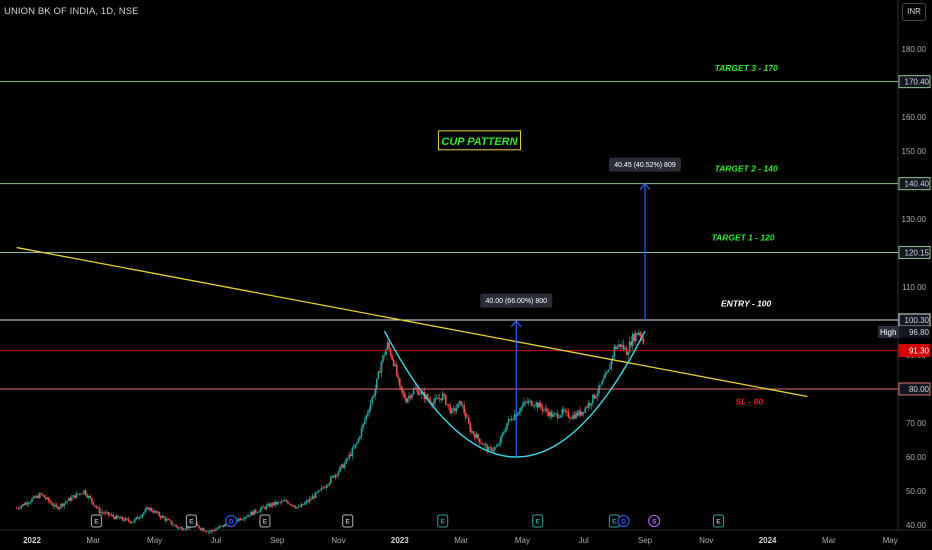 The height and width of the screenshot is (550, 932). Describe the element at coordinates (746, 68) in the screenshot. I see `level-annotation: TARGET 3 - 170` at that location.